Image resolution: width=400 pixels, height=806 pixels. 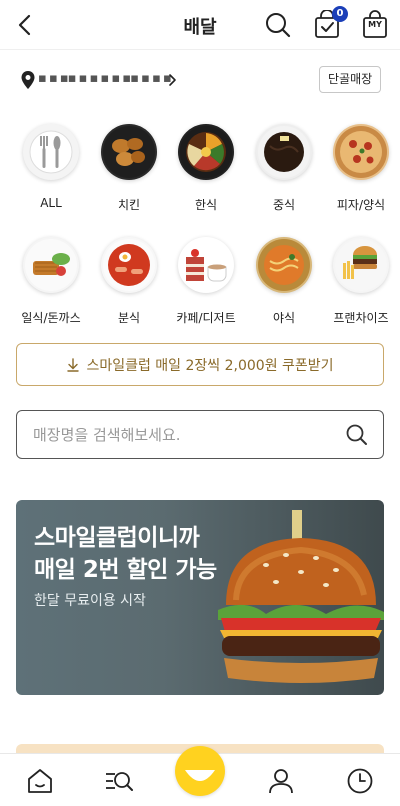 I want to click on category-label: 한식, so click(x=206, y=205).